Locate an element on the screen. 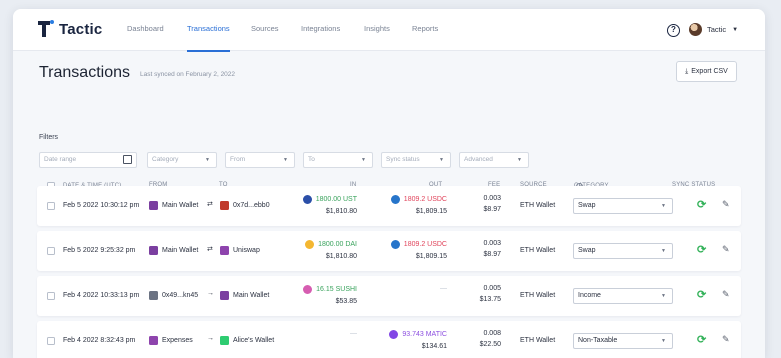 Image resolution: width=781 pixels, height=358 pixels. brand-logo: Tactic is located at coordinates (70, 29).